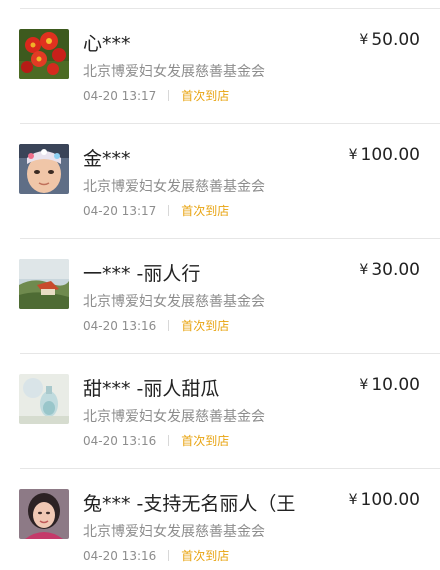  Describe the element at coordinates (44, 399) in the screenshot. I see `glass-bottle-photo-avatar` at that location.